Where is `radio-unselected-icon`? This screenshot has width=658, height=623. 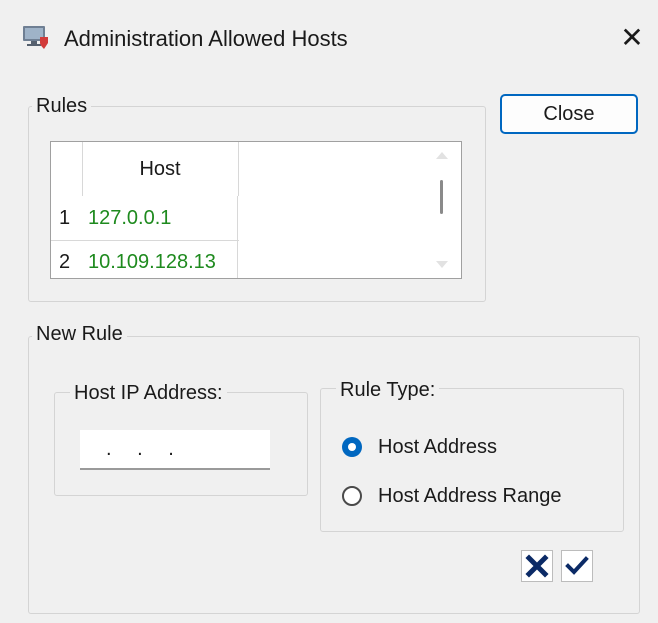 radio-unselected-icon is located at coordinates (352, 496).